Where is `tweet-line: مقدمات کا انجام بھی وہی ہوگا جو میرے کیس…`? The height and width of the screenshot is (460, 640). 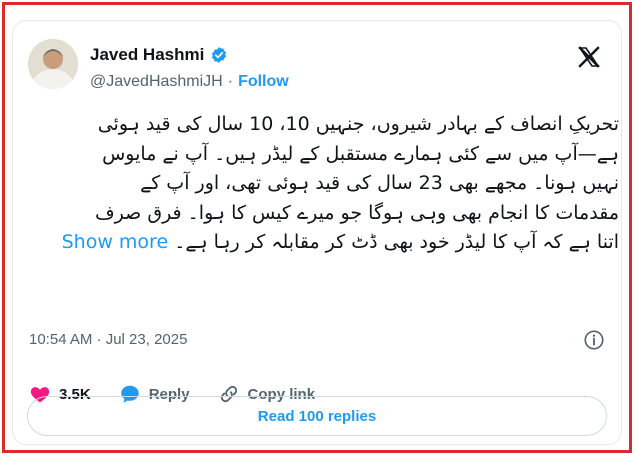 tweet-line: مقدمات کا انجام بھی وہی ہوگا جو میرے کیس… is located at coordinates (356, 212).